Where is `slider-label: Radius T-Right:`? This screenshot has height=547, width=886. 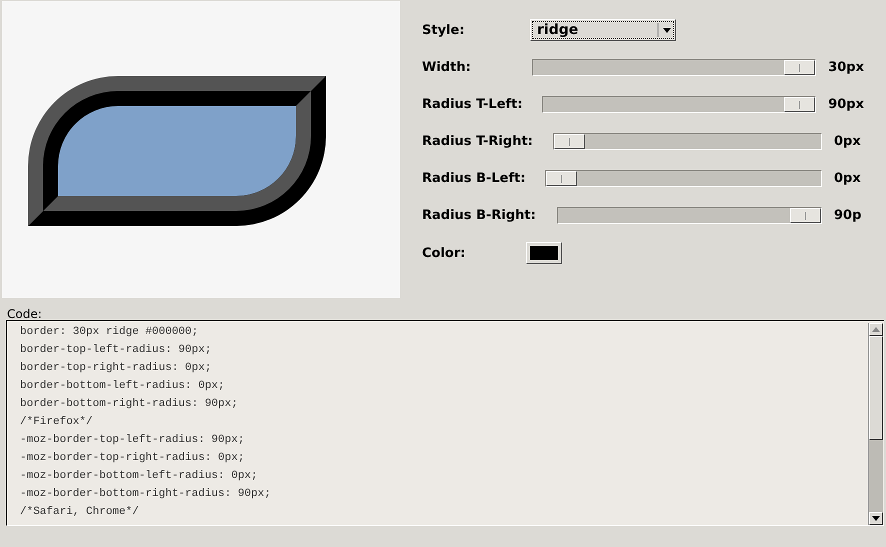 slider-label: Radius T-Right: is located at coordinates (478, 141).